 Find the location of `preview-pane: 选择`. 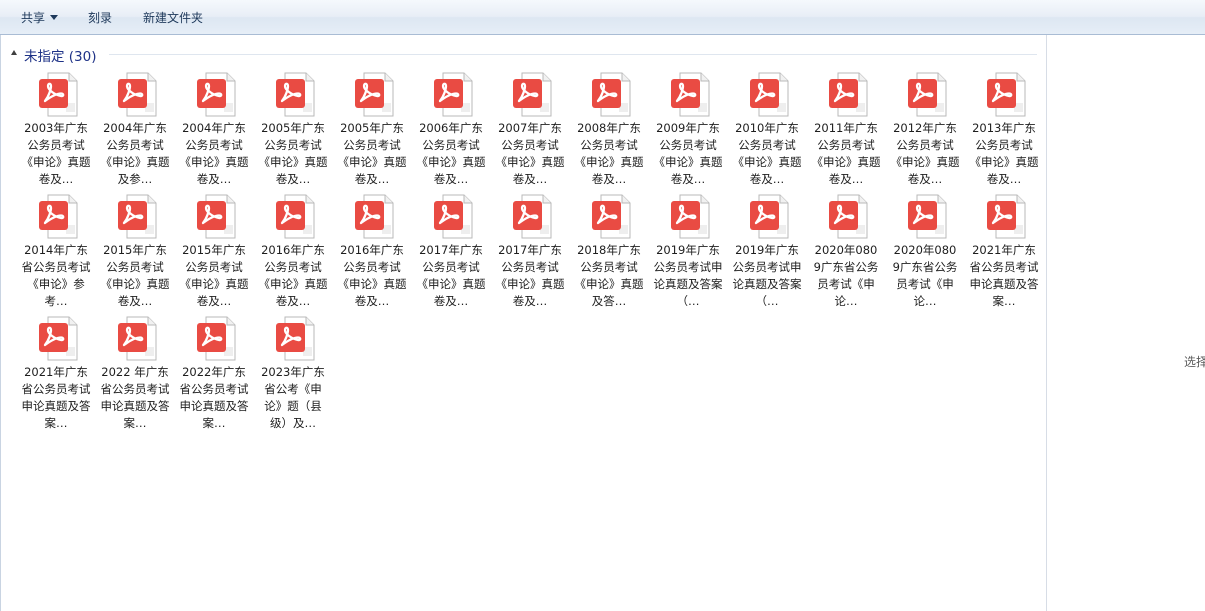

preview-pane: 选择 is located at coordinates (1126, 323).